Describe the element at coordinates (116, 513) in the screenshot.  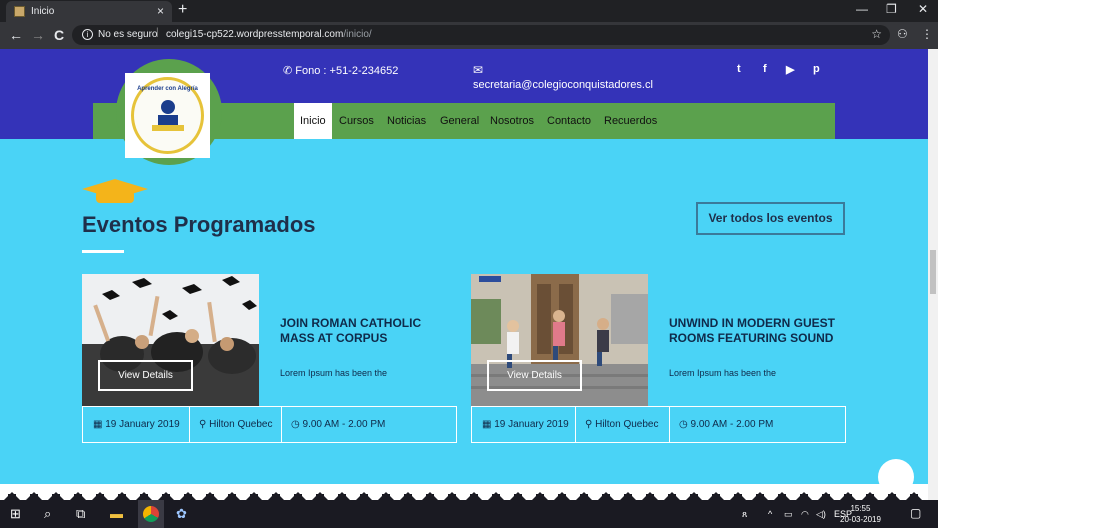
I see `file-explorer-icon: ▬` at that location.